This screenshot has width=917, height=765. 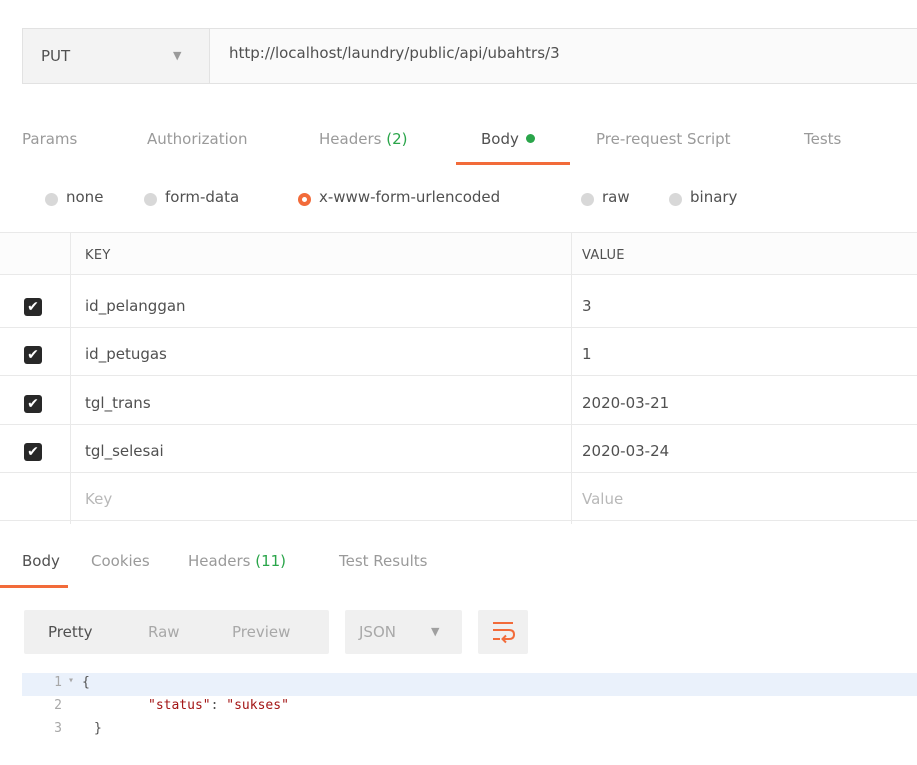 What do you see at coordinates (625, 403) in the screenshot?
I see `param-value: 2020-03-21` at bounding box center [625, 403].